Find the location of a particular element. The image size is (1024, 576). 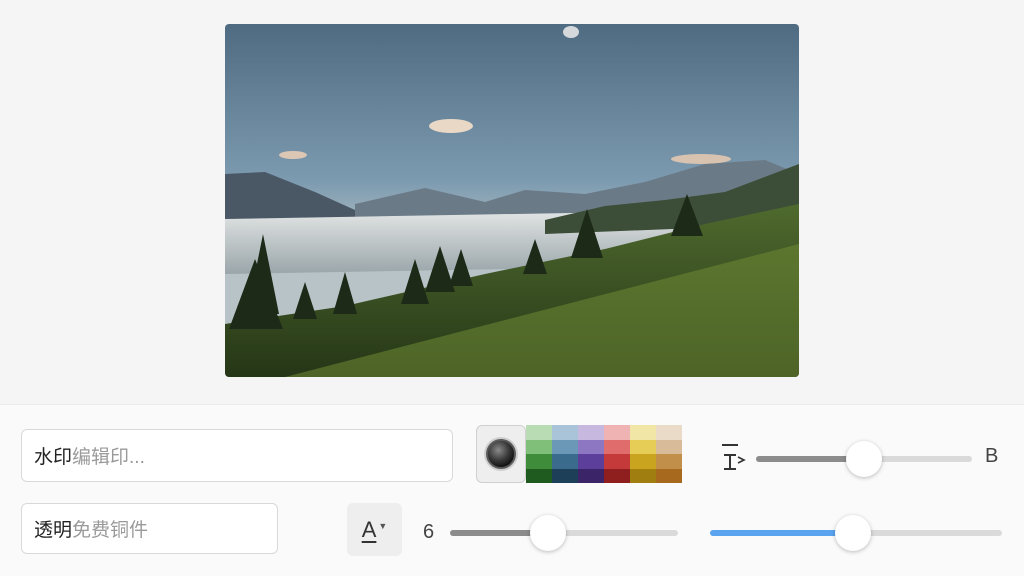

font-style-label: A is located at coordinates (369, 529).